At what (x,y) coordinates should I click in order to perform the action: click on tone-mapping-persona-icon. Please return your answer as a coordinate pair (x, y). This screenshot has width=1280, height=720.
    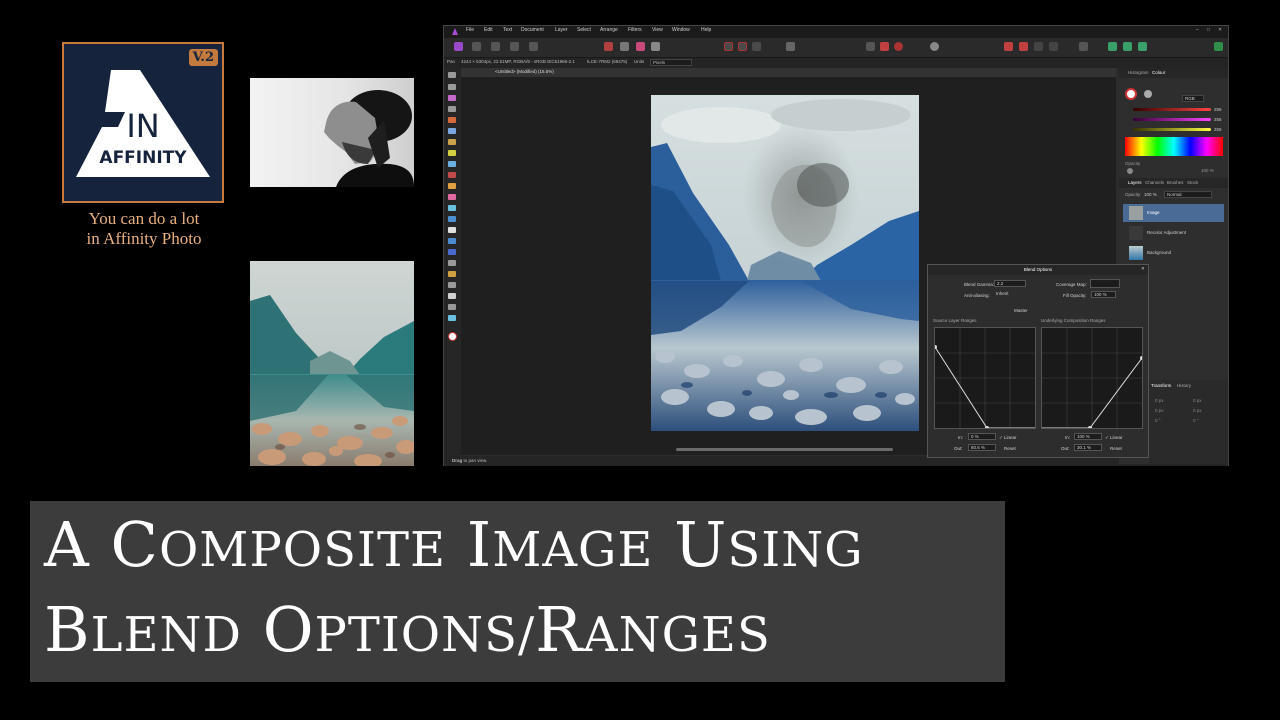
    Looking at the image, I should click on (514, 46).